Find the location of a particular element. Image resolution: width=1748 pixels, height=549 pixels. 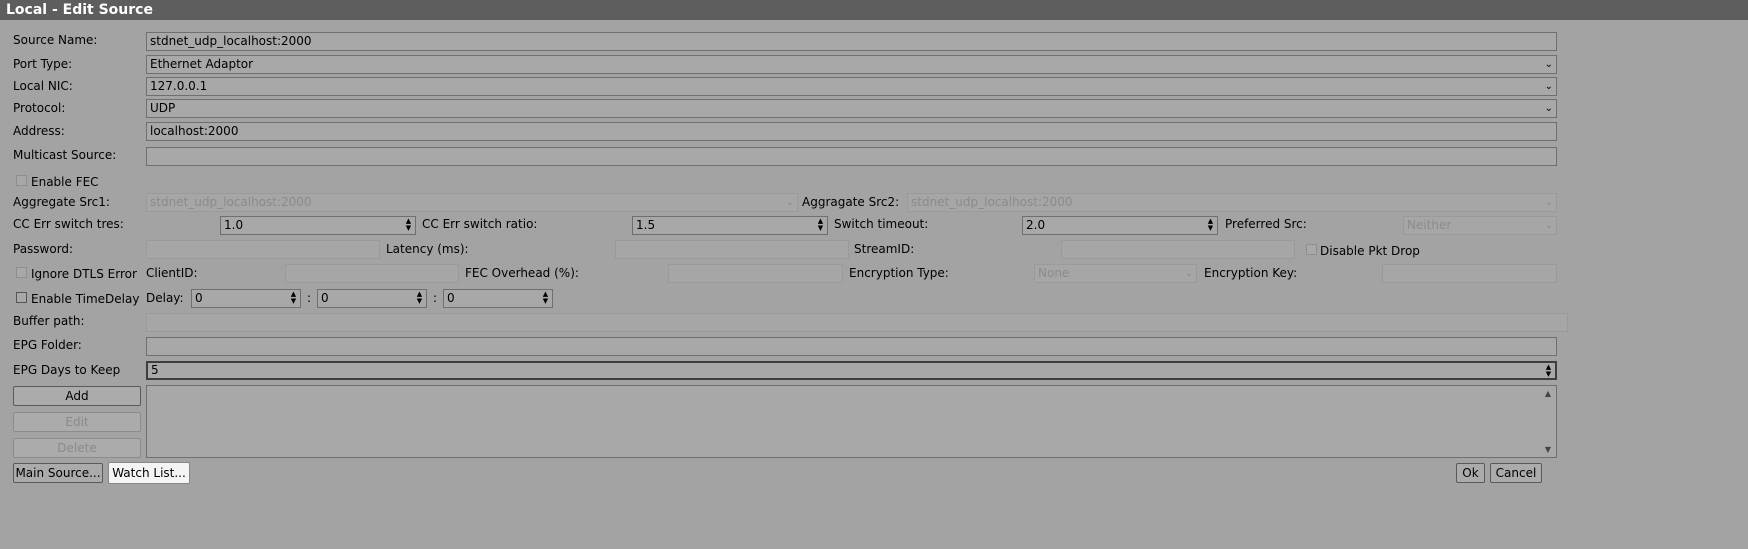

watch-list-textarea: ▲ ▼ is located at coordinates (851, 421).